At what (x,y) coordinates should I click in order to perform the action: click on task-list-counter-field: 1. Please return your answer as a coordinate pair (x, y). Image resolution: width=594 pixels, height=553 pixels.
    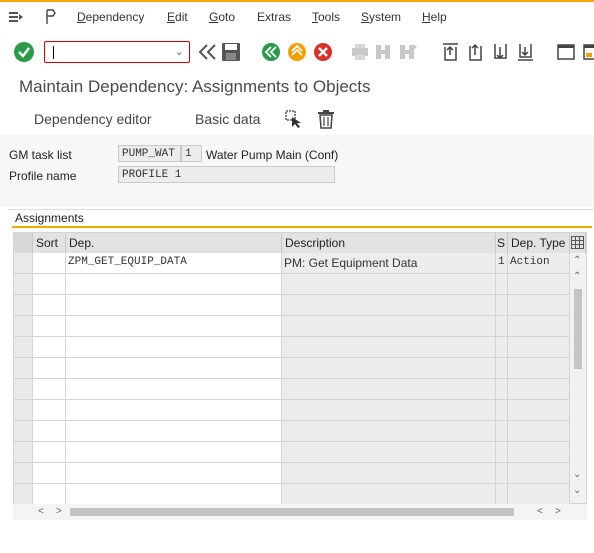
    Looking at the image, I should click on (191, 153).